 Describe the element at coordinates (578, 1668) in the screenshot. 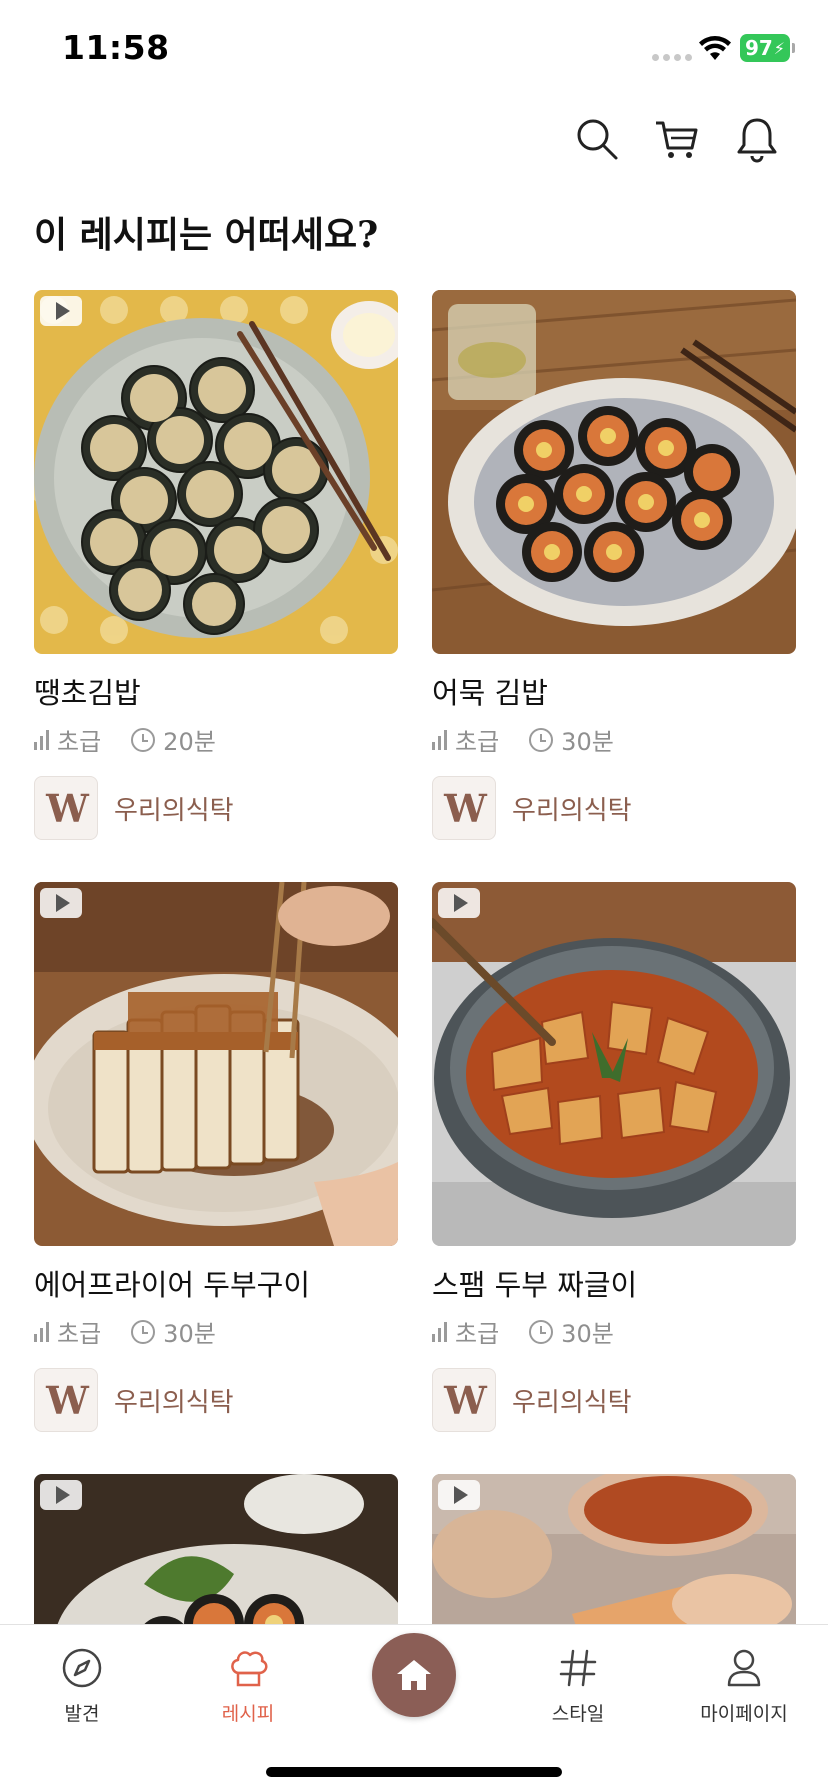

I see `hashtag-icon` at that location.